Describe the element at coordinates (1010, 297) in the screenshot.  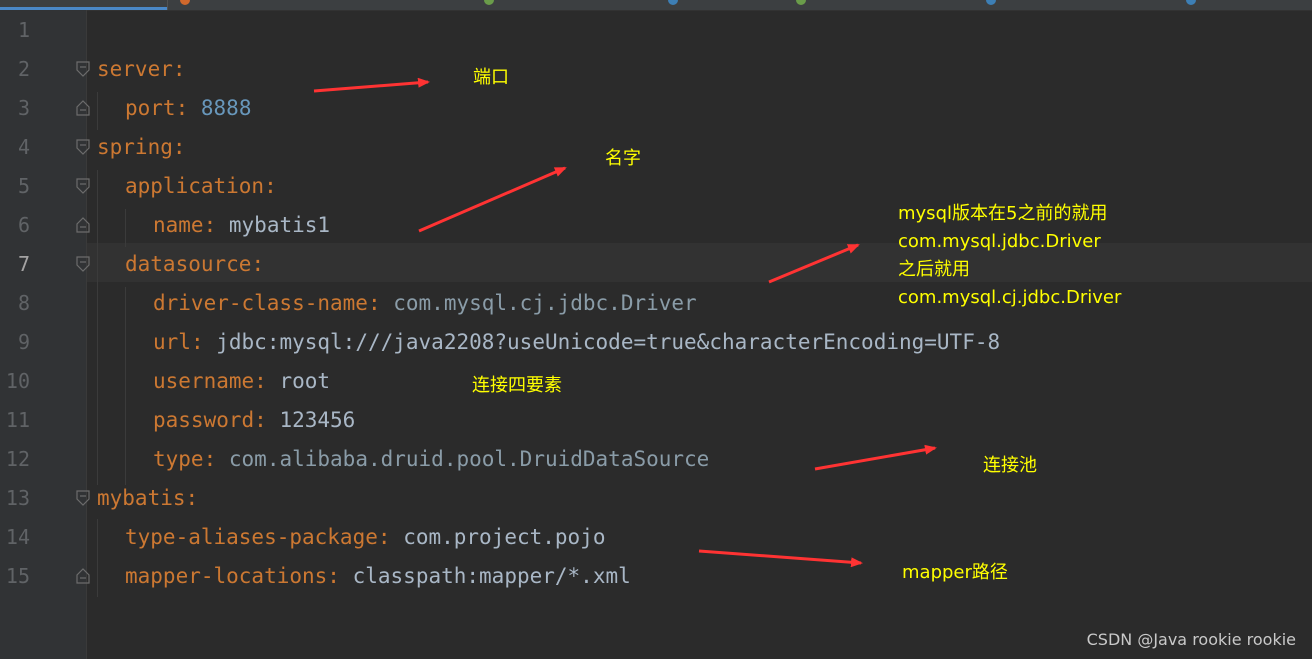
I see `annotation-driver-line: com.mysql.cj.jdbc.Driver` at that location.